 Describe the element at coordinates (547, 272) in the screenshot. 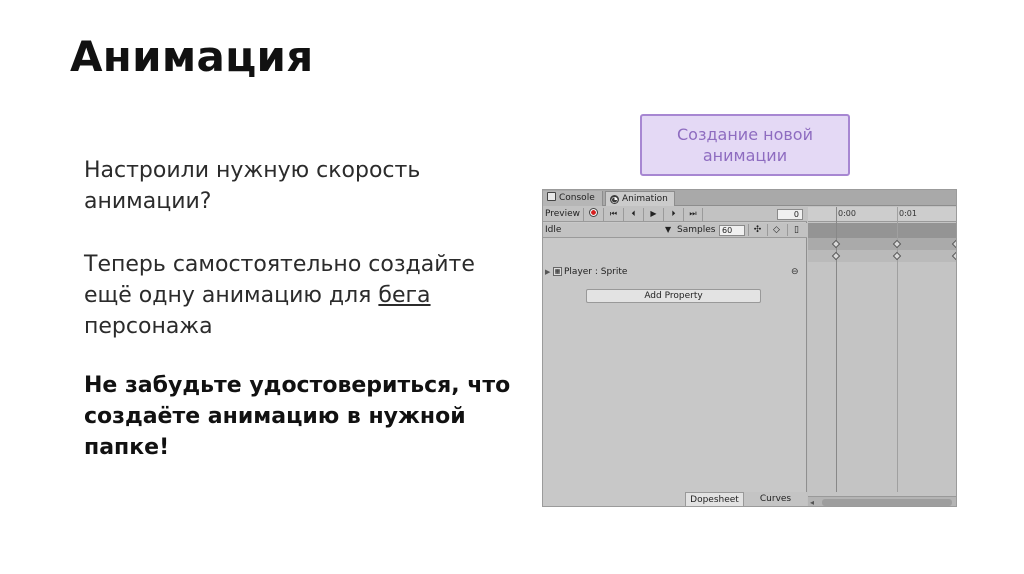

I see `expand-arrow-icon: ▶` at that location.